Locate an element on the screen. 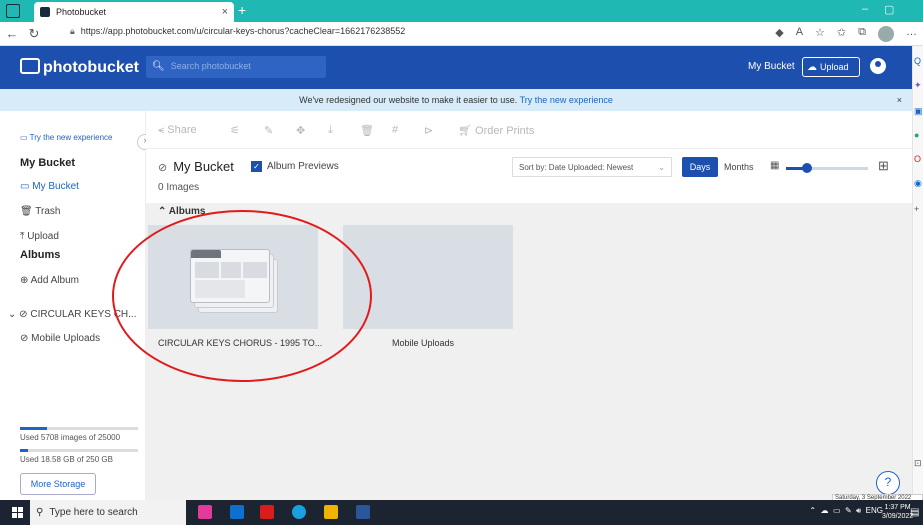 Image resolution: width=923 pixels, height=525 pixels. sidebar-item-label: Add Album is located at coordinates (54, 280).